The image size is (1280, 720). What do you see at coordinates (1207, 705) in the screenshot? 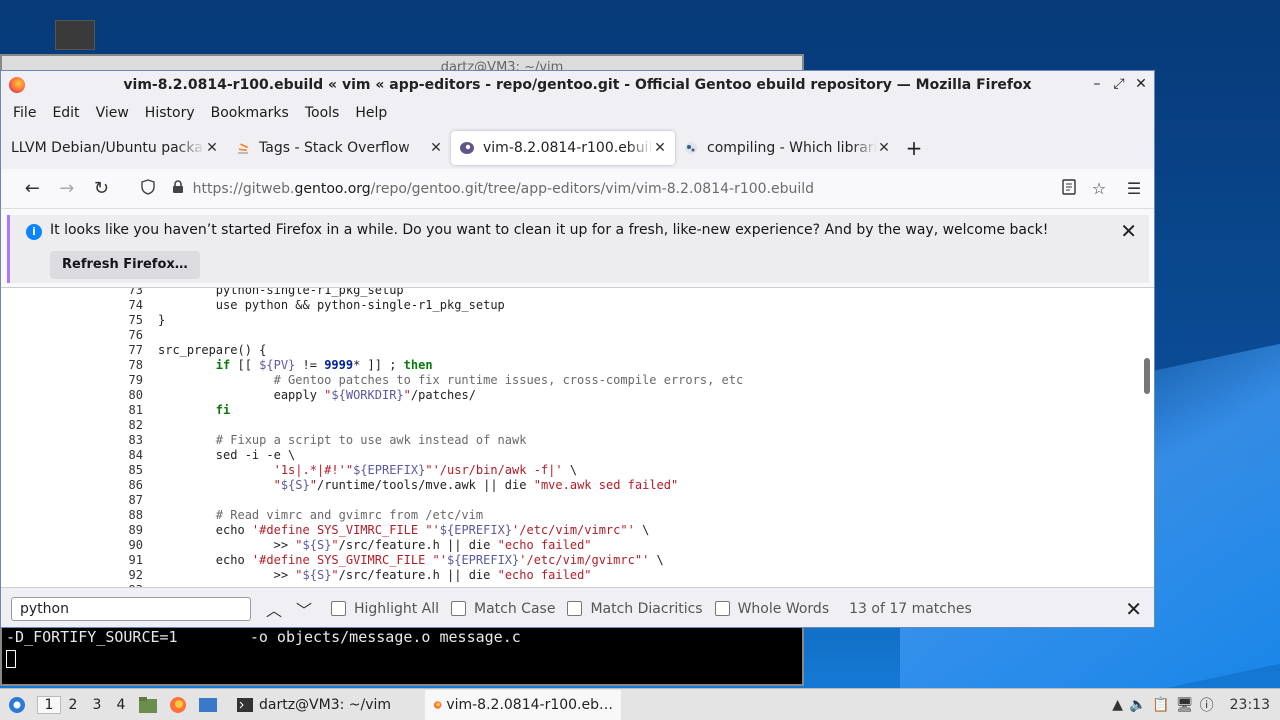
I see `network-icon: ⓘ` at bounding box center [1207, 705].